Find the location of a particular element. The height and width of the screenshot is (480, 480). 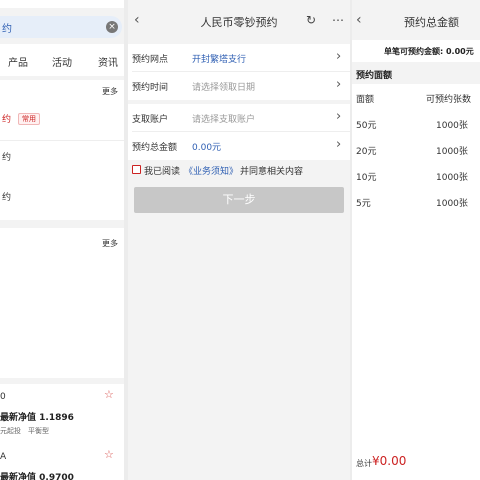

max-amount-bar: 单笔可预约金额: 0.00元 is located at coordinates (416, 51).